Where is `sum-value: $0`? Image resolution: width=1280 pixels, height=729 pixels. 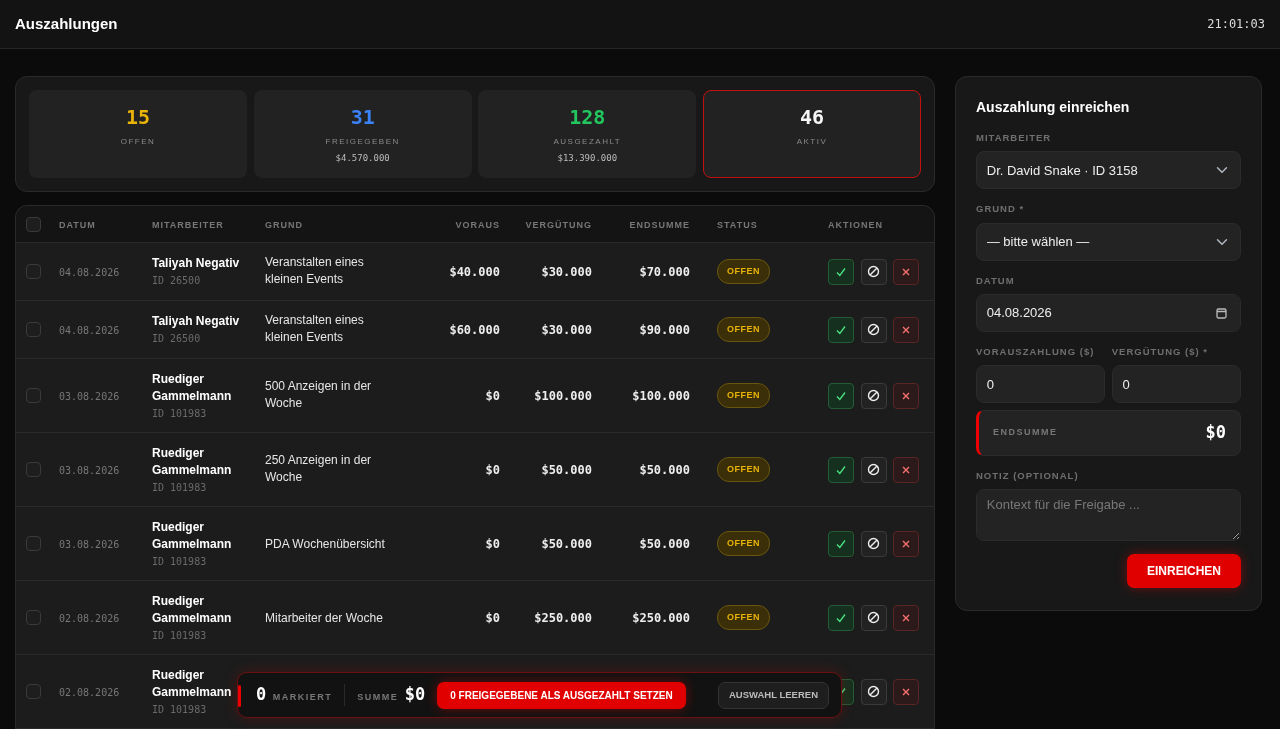 sum-value: $0 is located at coordinates (415, 695).